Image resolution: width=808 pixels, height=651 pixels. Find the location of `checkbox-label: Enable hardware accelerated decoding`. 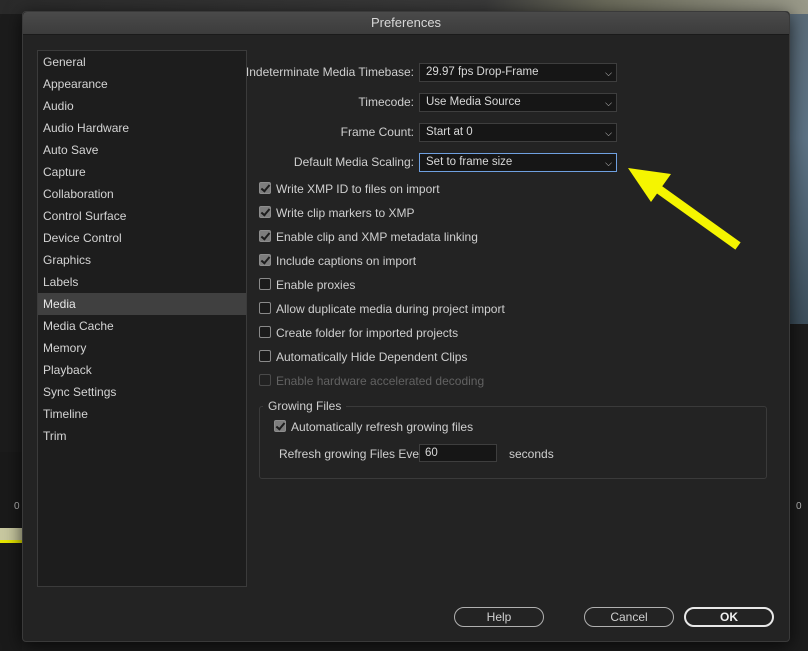

checkbox-label: Enable hardware accelerated decoding is located at coordinates (380, 381).